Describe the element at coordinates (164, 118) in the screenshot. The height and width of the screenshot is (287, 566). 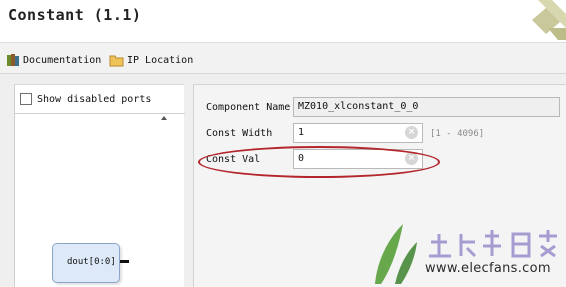
I see `scroll-up-arrow-icon` at that location.